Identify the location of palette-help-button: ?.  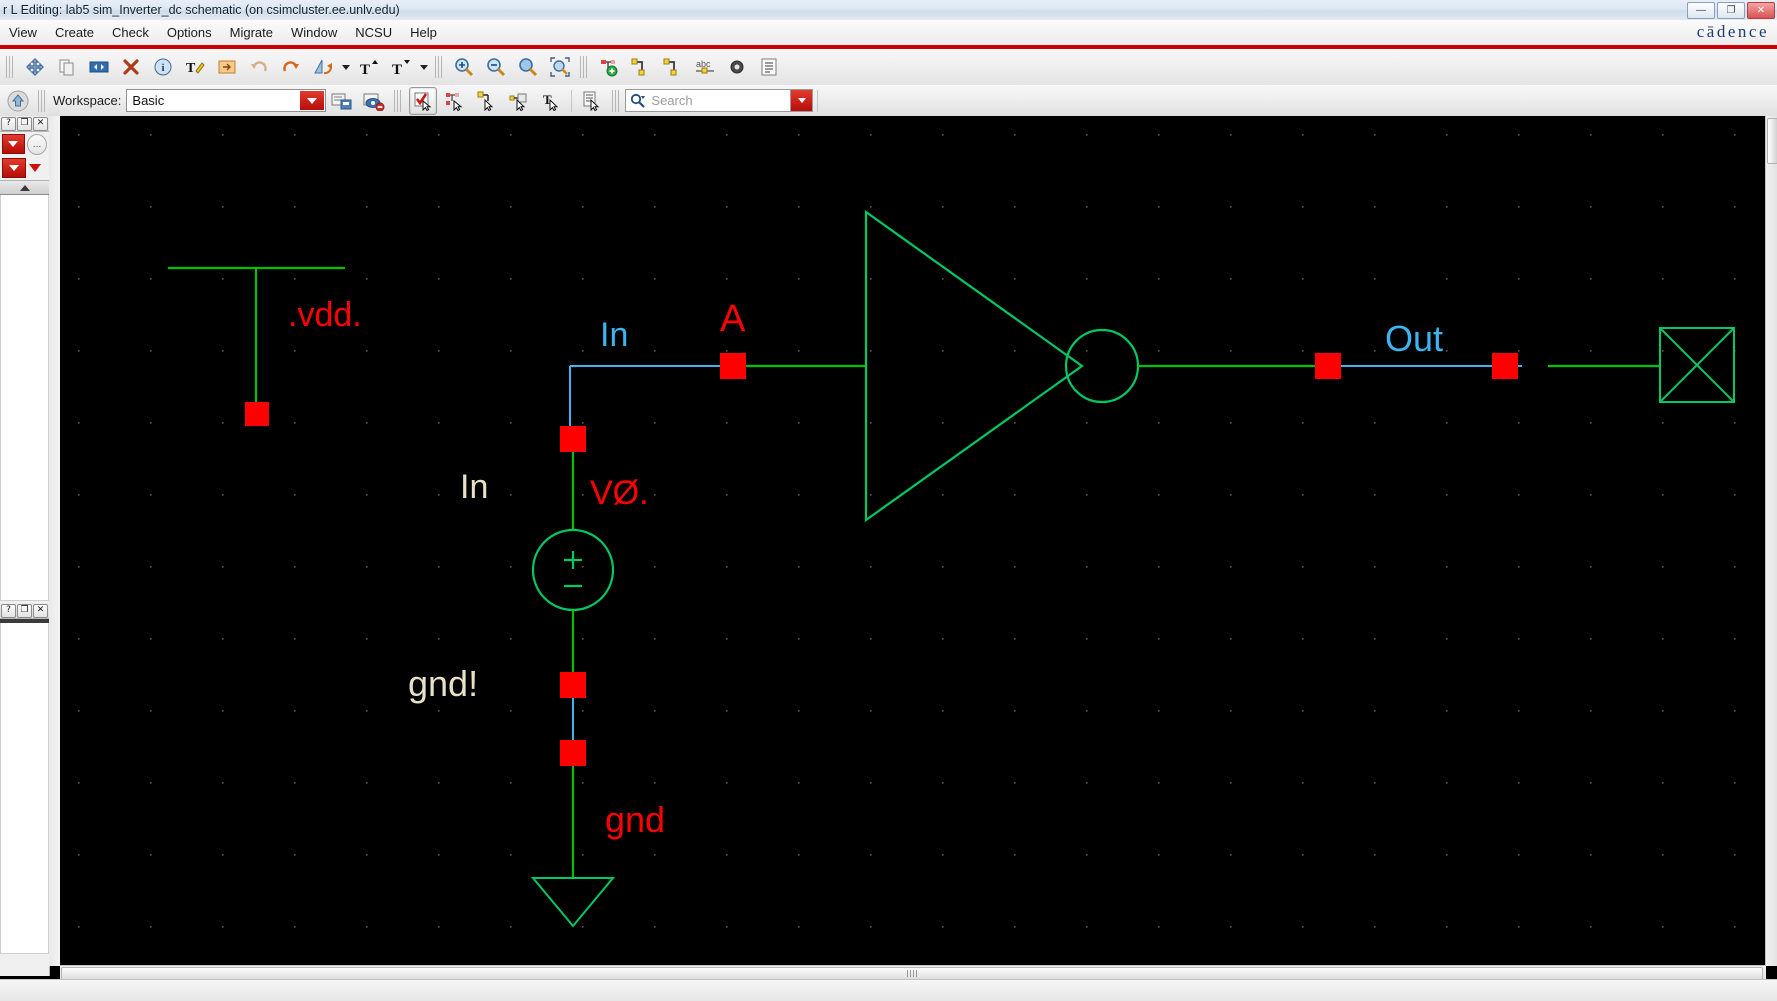
(8, 123).